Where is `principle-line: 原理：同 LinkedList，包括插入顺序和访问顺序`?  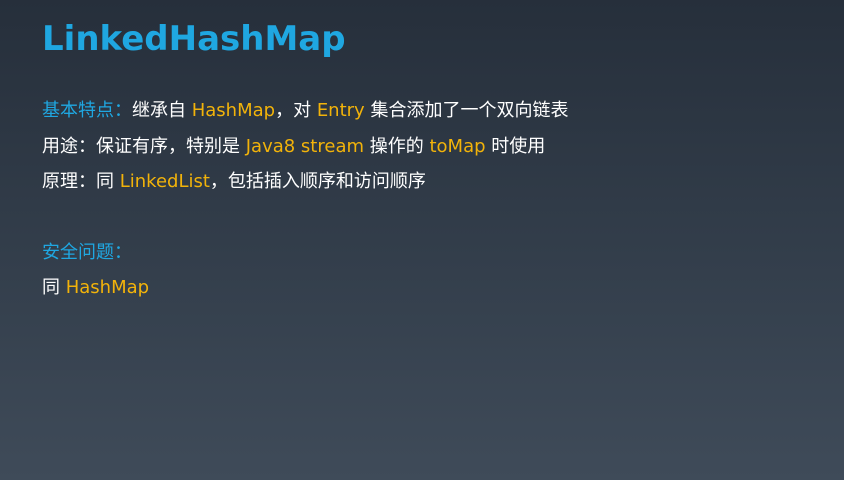
principle-line: 原理：同 LinkedList，包括插入顺序和访问顺序 is located at coordinates (234, 182).